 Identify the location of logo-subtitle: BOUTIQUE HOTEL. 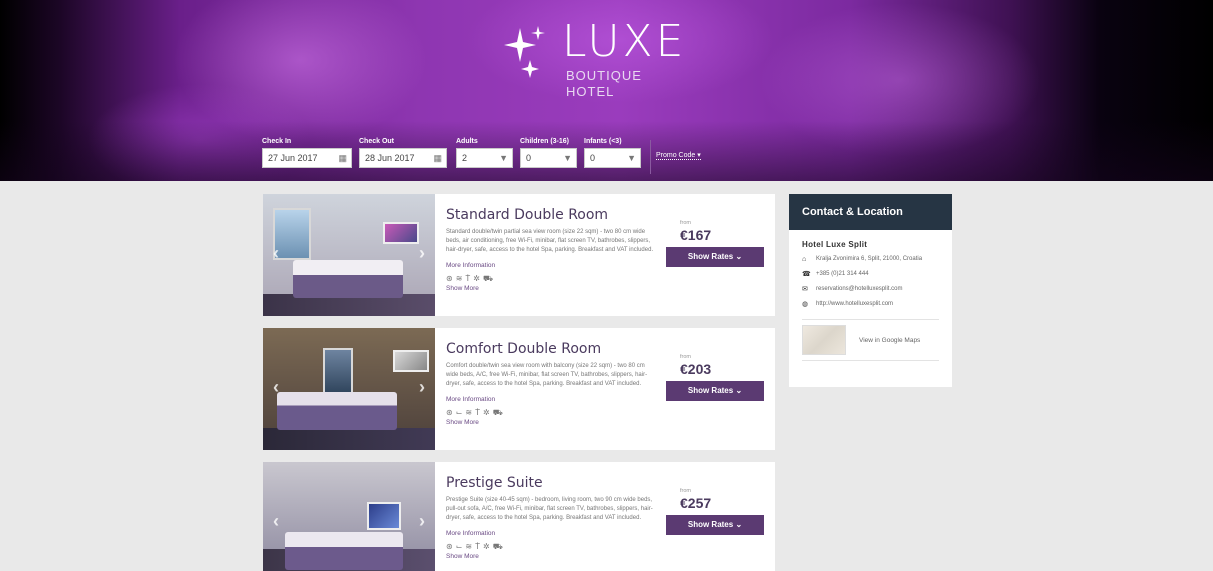
(604, 84).